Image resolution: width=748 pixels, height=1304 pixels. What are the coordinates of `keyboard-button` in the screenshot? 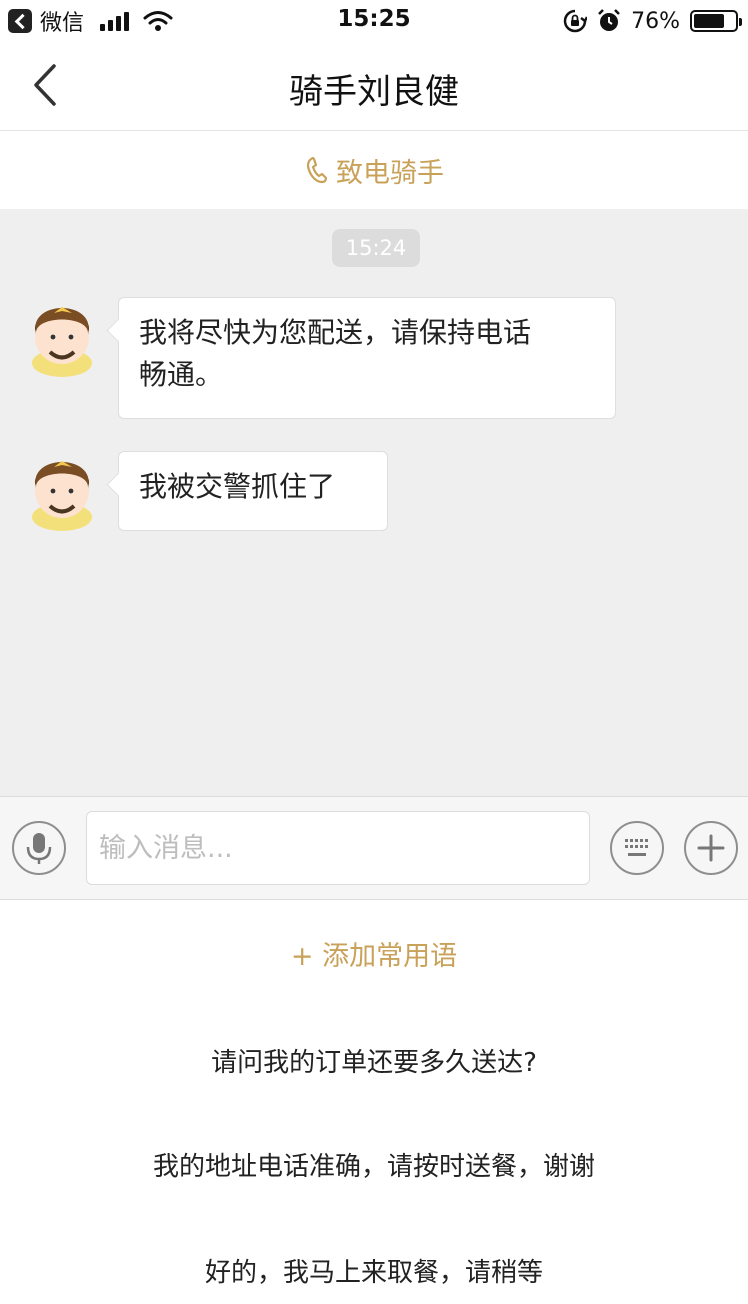 It's located at (637, 848).